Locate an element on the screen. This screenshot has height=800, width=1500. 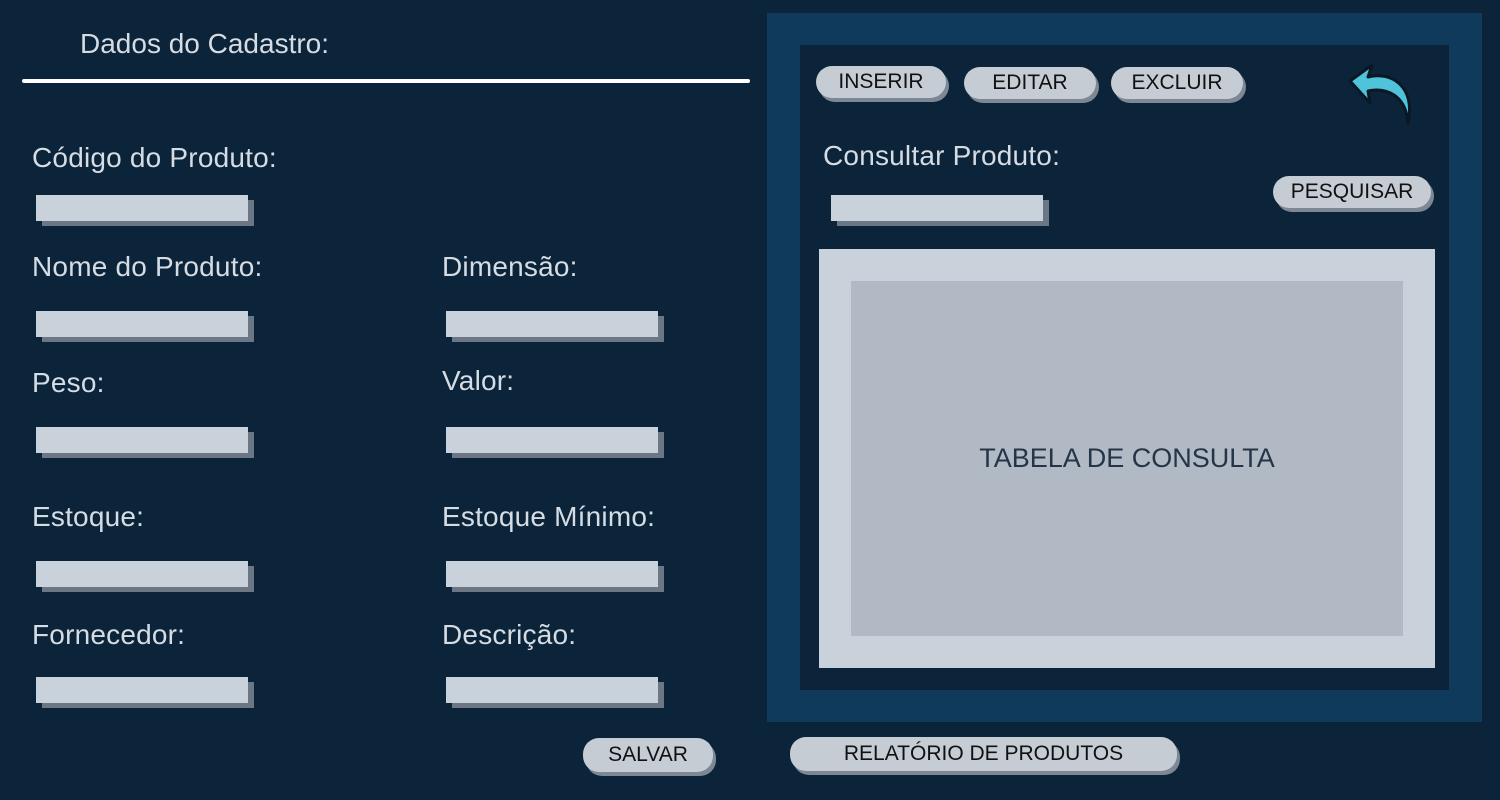
nome-input is located at coordinates (142, 324).